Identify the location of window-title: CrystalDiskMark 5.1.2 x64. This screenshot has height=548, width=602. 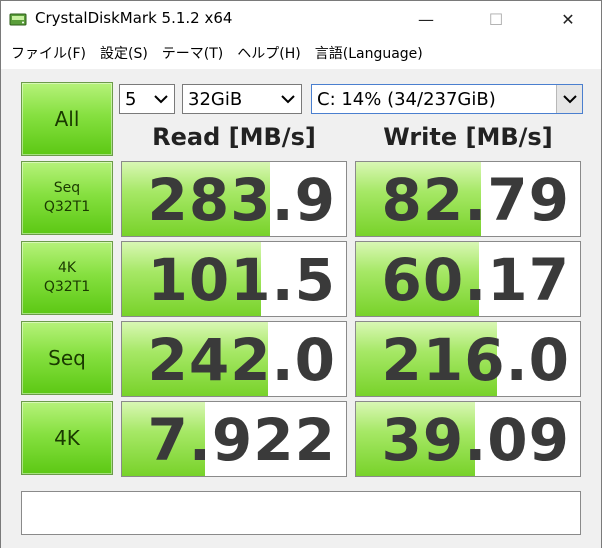
(134, 18).